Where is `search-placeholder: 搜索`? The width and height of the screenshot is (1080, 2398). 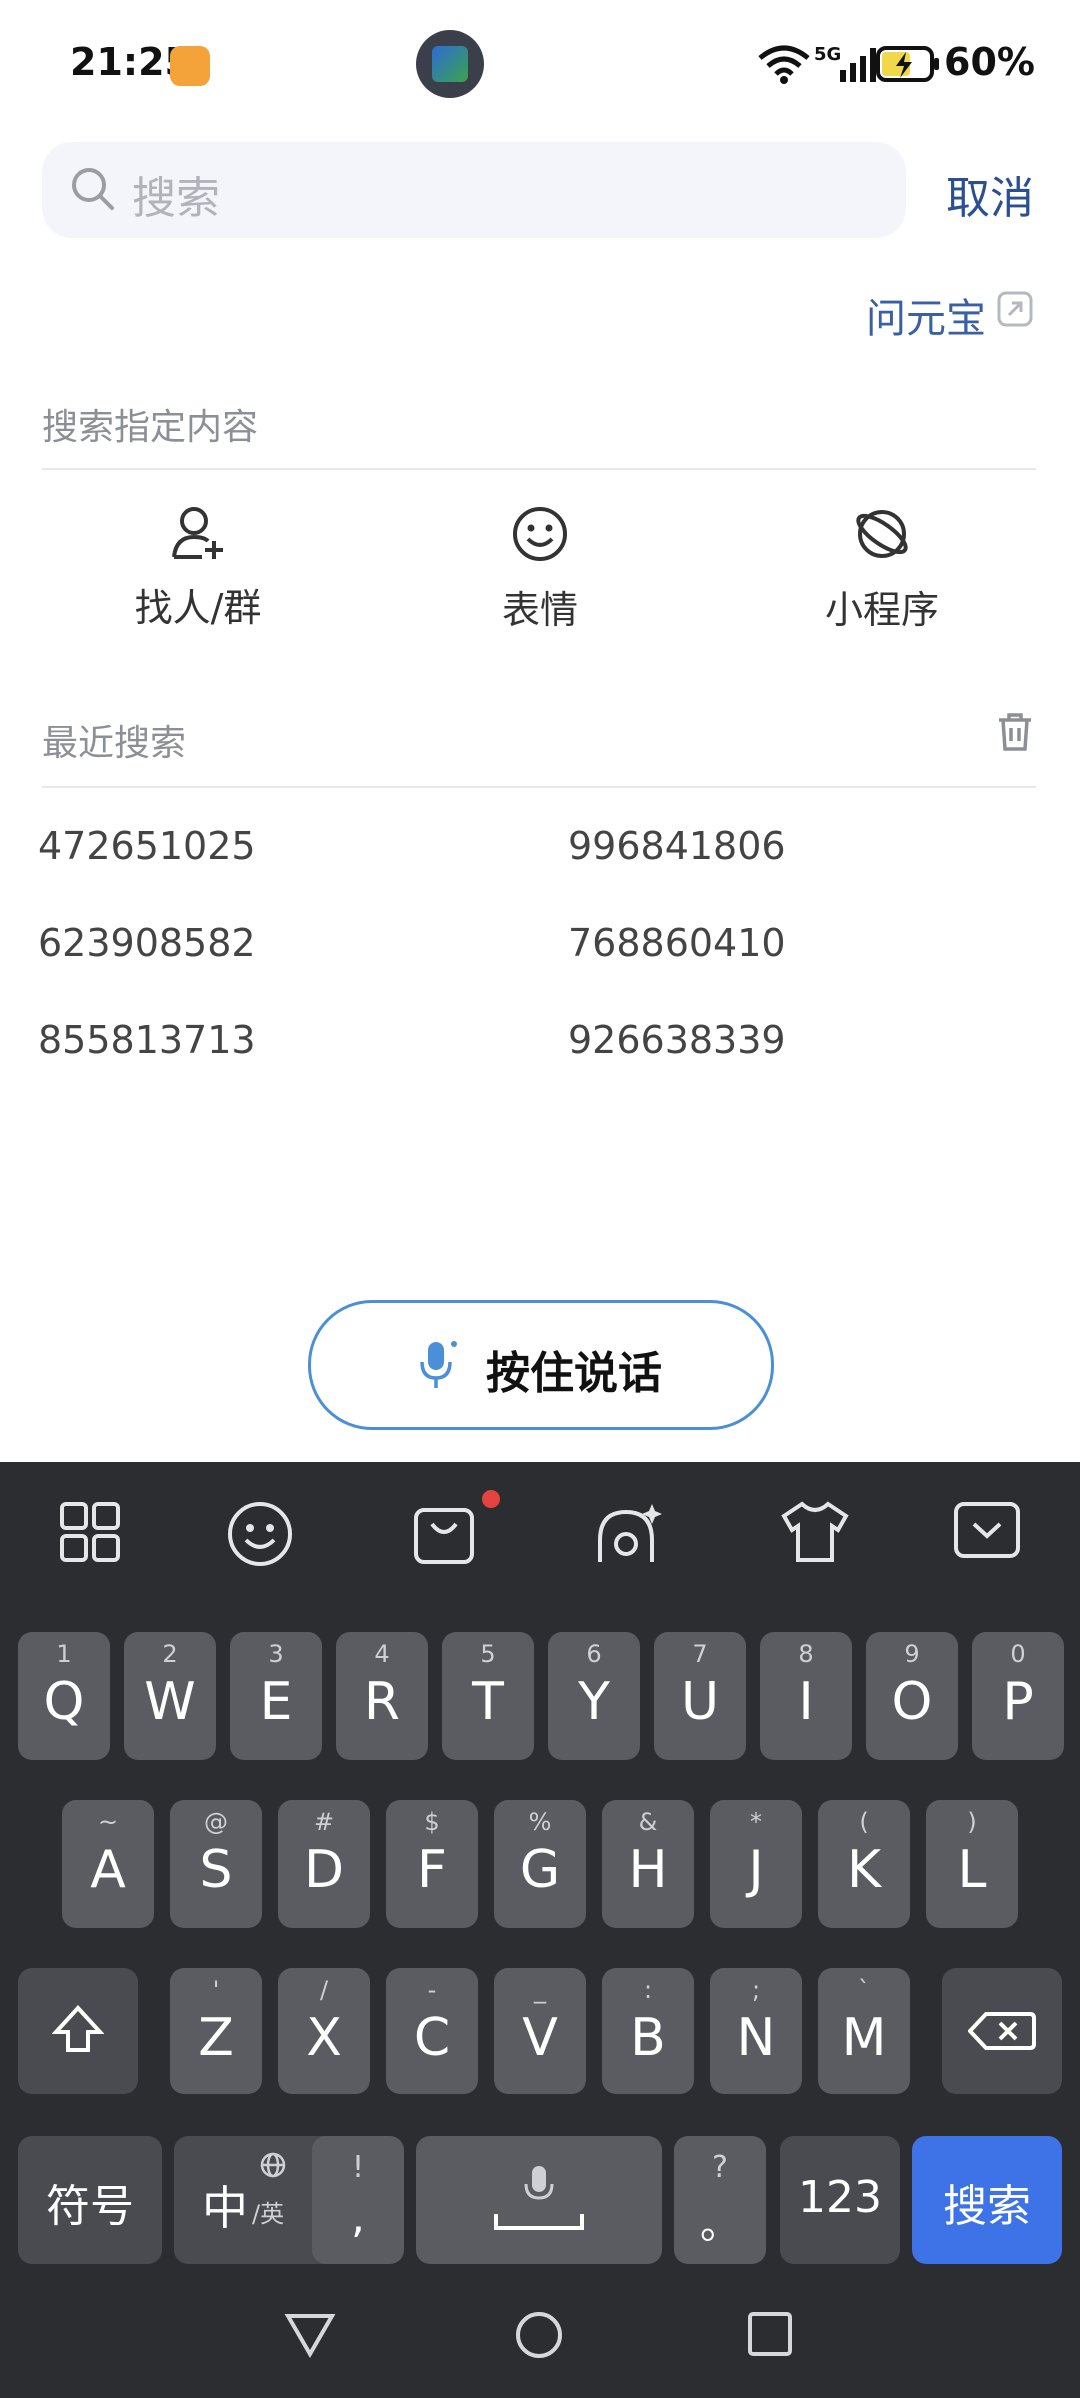
search-placeholder: 搜索 is located at coordinates (176, 198).